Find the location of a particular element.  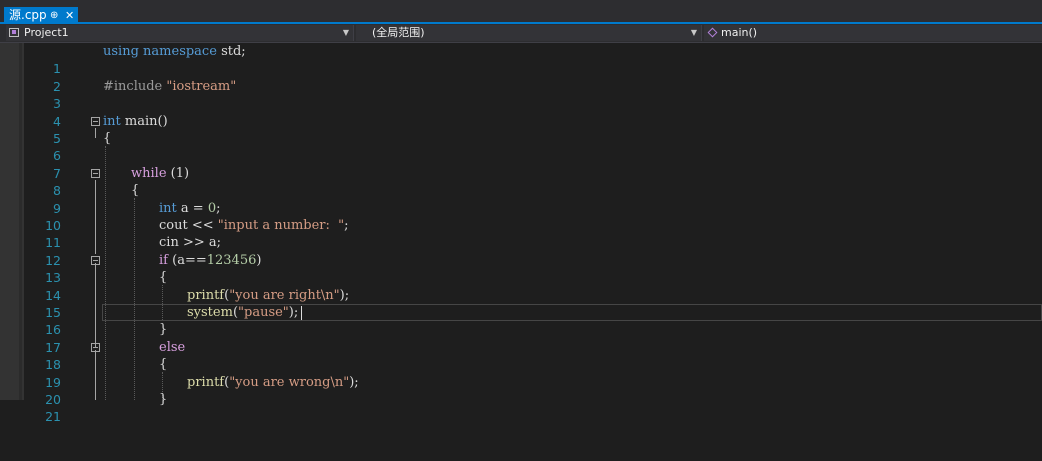

close-icon: ✕ is located at coordinates (69, 15).